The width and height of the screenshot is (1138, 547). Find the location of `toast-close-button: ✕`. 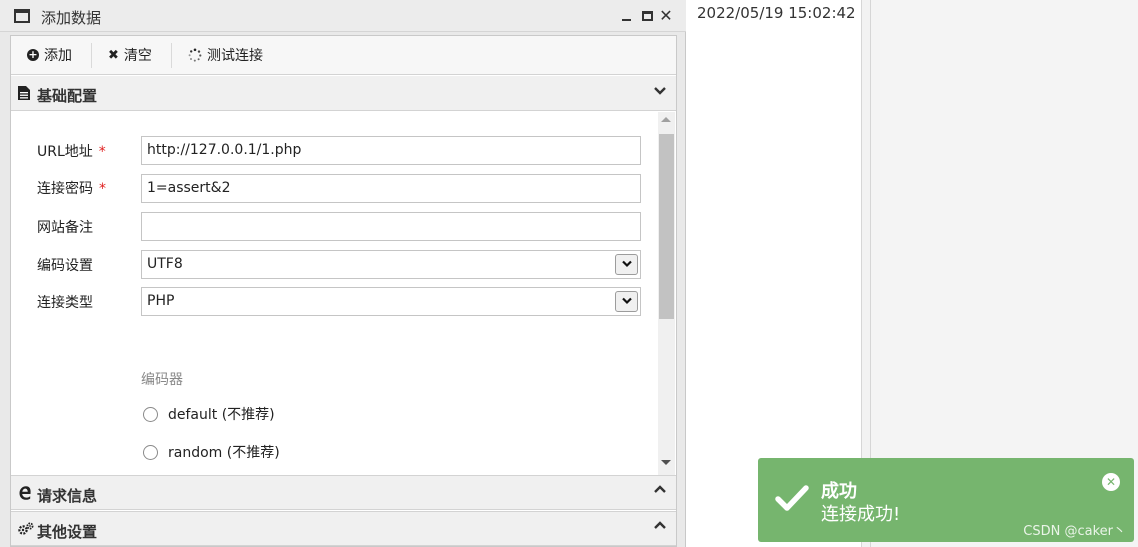

toast-close-button: ✕ is located at coordinates (1111, 482).